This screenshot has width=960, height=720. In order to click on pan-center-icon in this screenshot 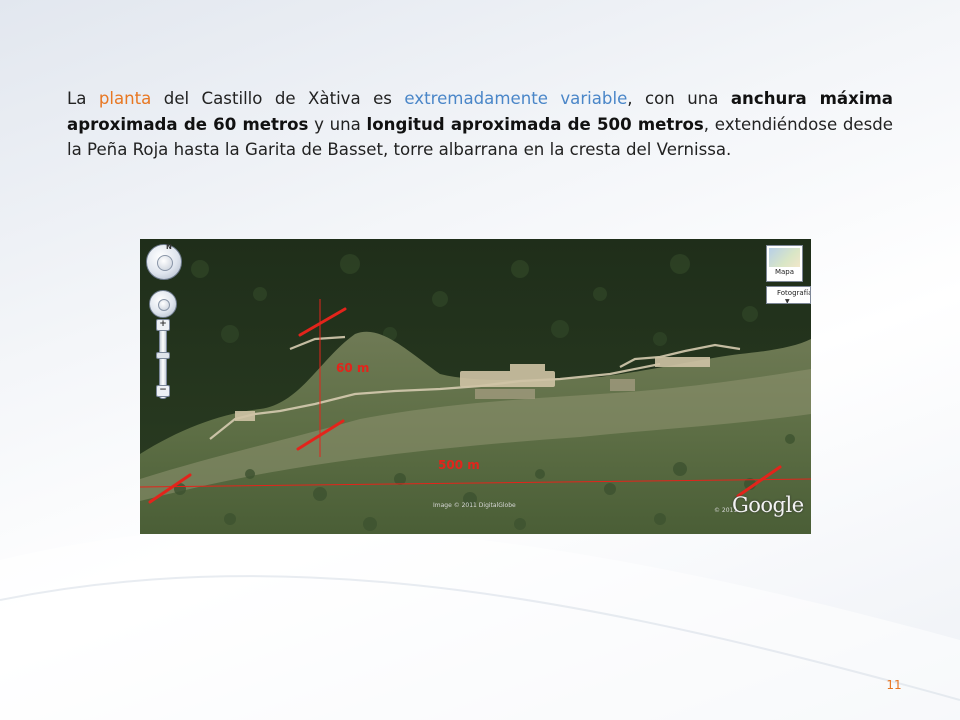, I will do `click(165, 263)`.